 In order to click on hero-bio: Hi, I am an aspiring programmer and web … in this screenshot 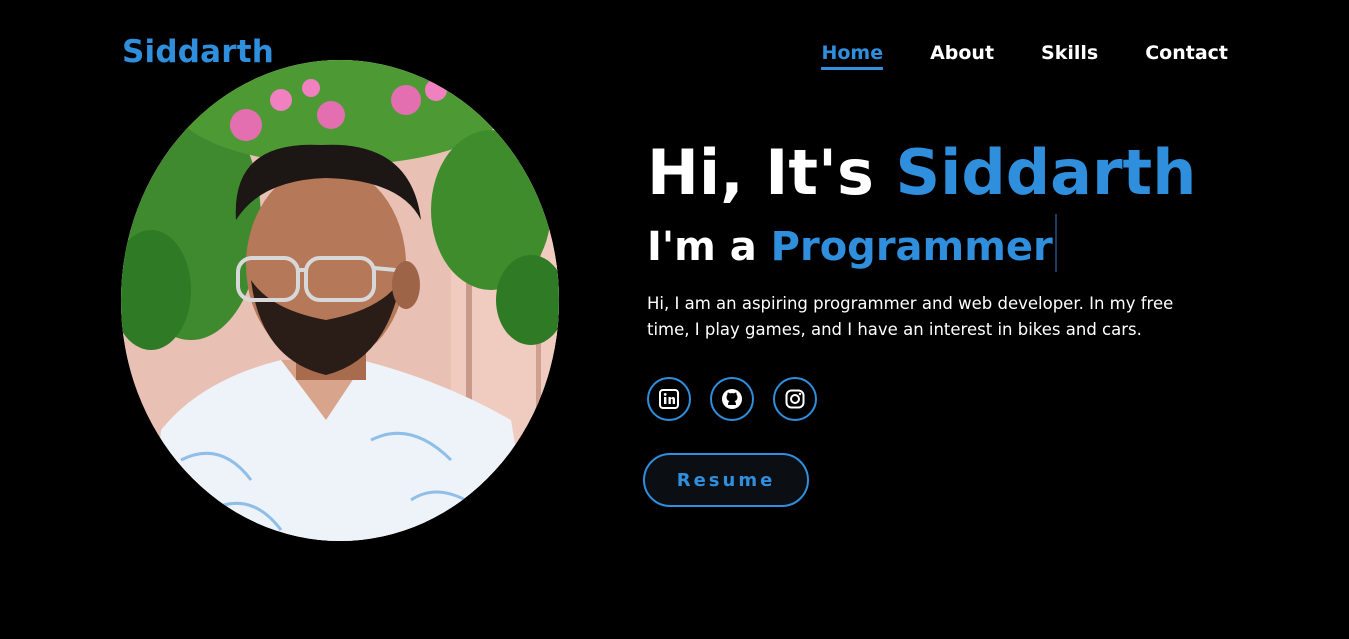, I will do `click(910, 316)`.